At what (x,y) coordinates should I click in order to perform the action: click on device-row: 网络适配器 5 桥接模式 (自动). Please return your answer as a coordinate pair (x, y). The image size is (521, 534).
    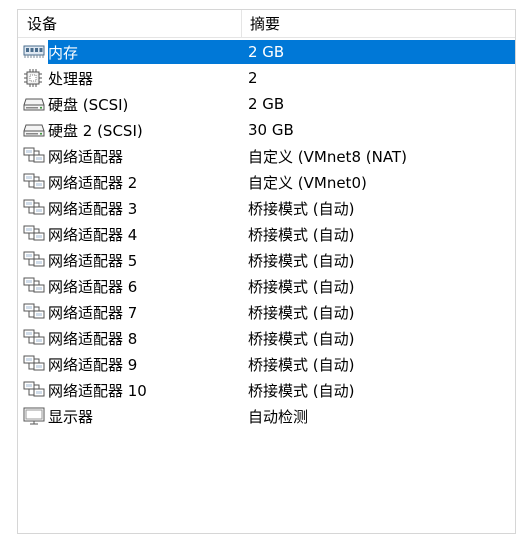
    Looking at the image, I should click on (266, 260).